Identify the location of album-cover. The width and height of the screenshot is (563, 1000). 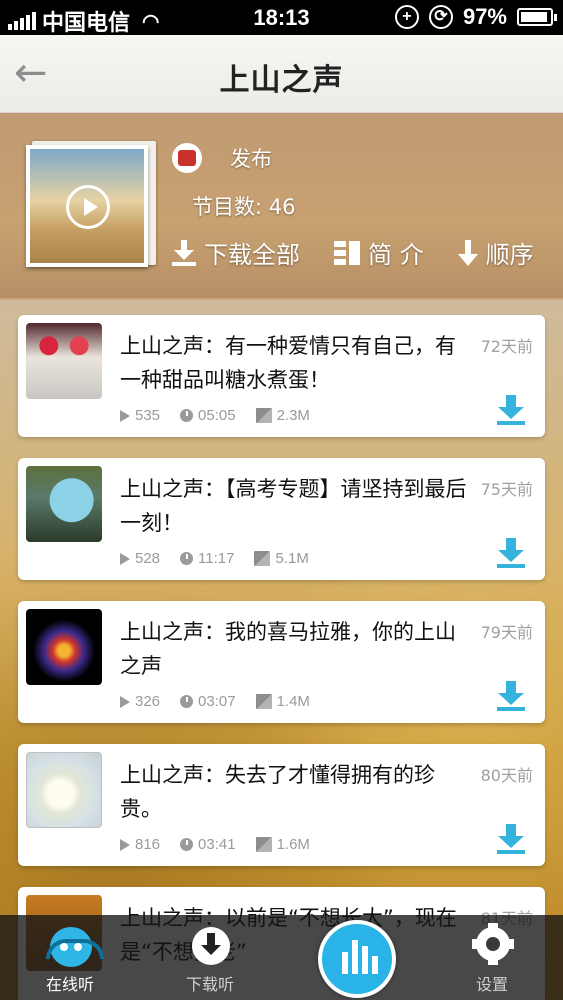
(91, 206).